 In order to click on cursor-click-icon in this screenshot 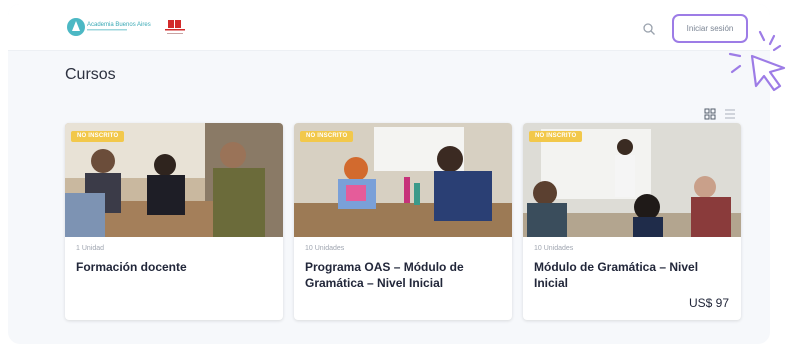, I will do `click(757, 61)`.